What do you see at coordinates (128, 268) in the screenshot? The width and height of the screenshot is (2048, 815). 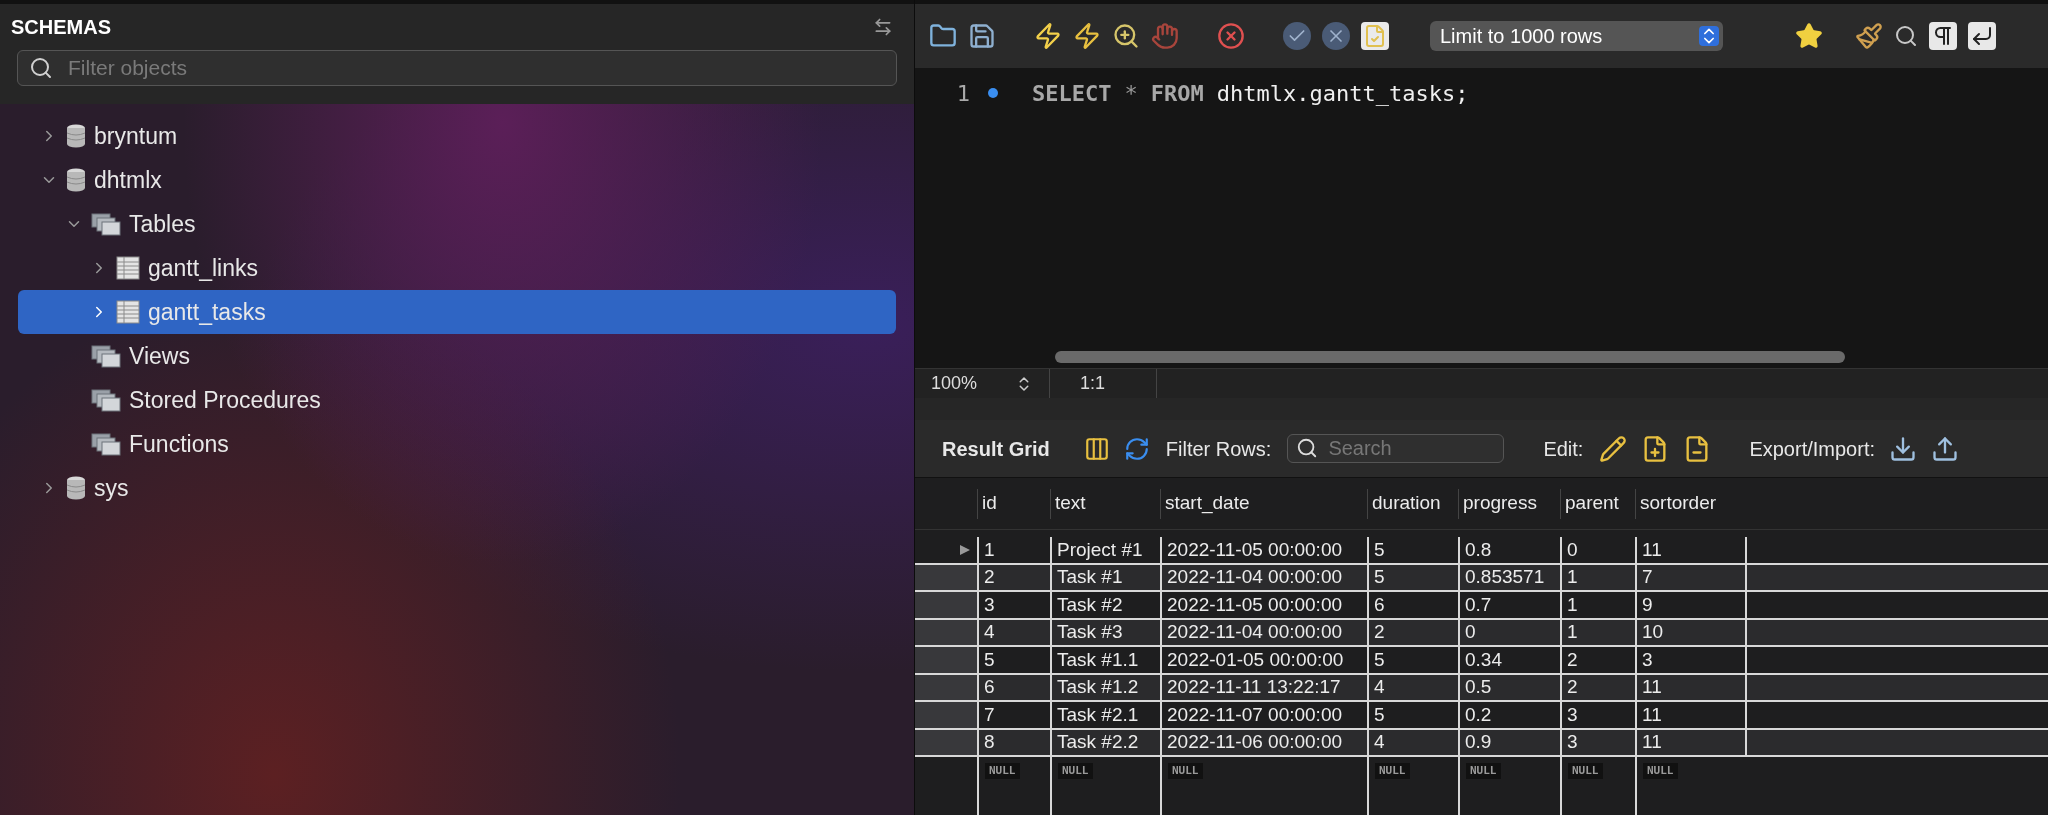 I see `table-icon` at bounding box center [128, 268].